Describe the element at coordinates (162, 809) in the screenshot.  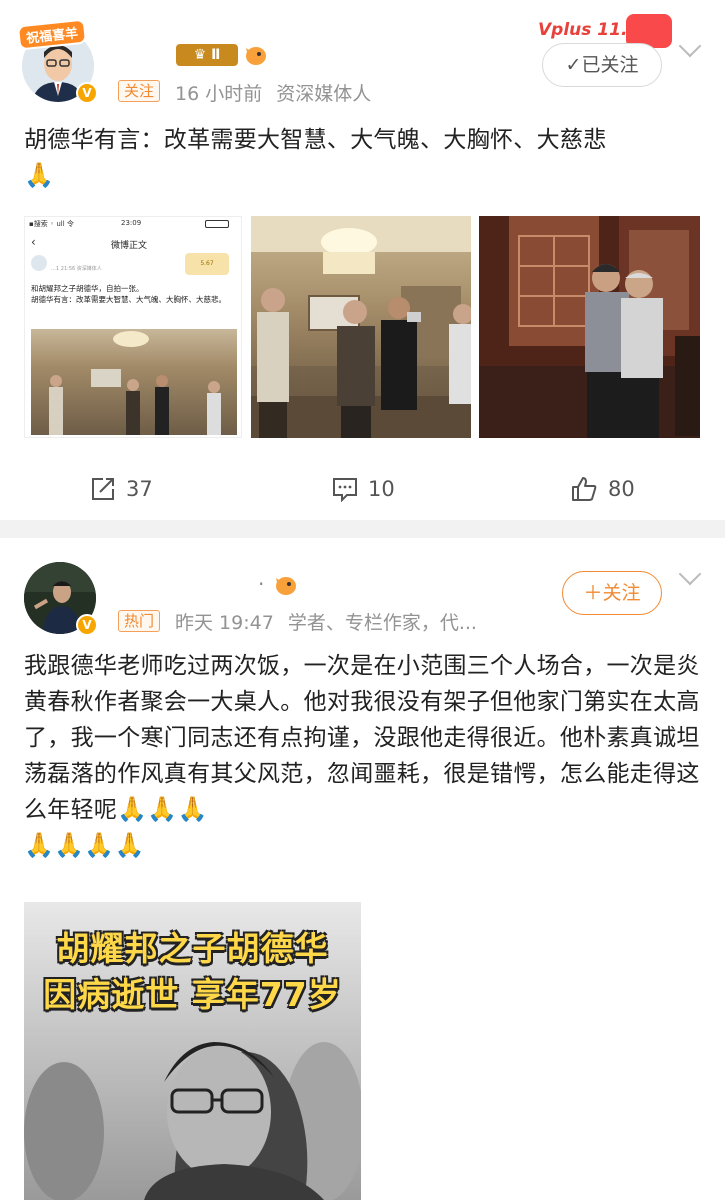
I see `prayer-emojis-inline: 🙏🙏🙏` at that location.